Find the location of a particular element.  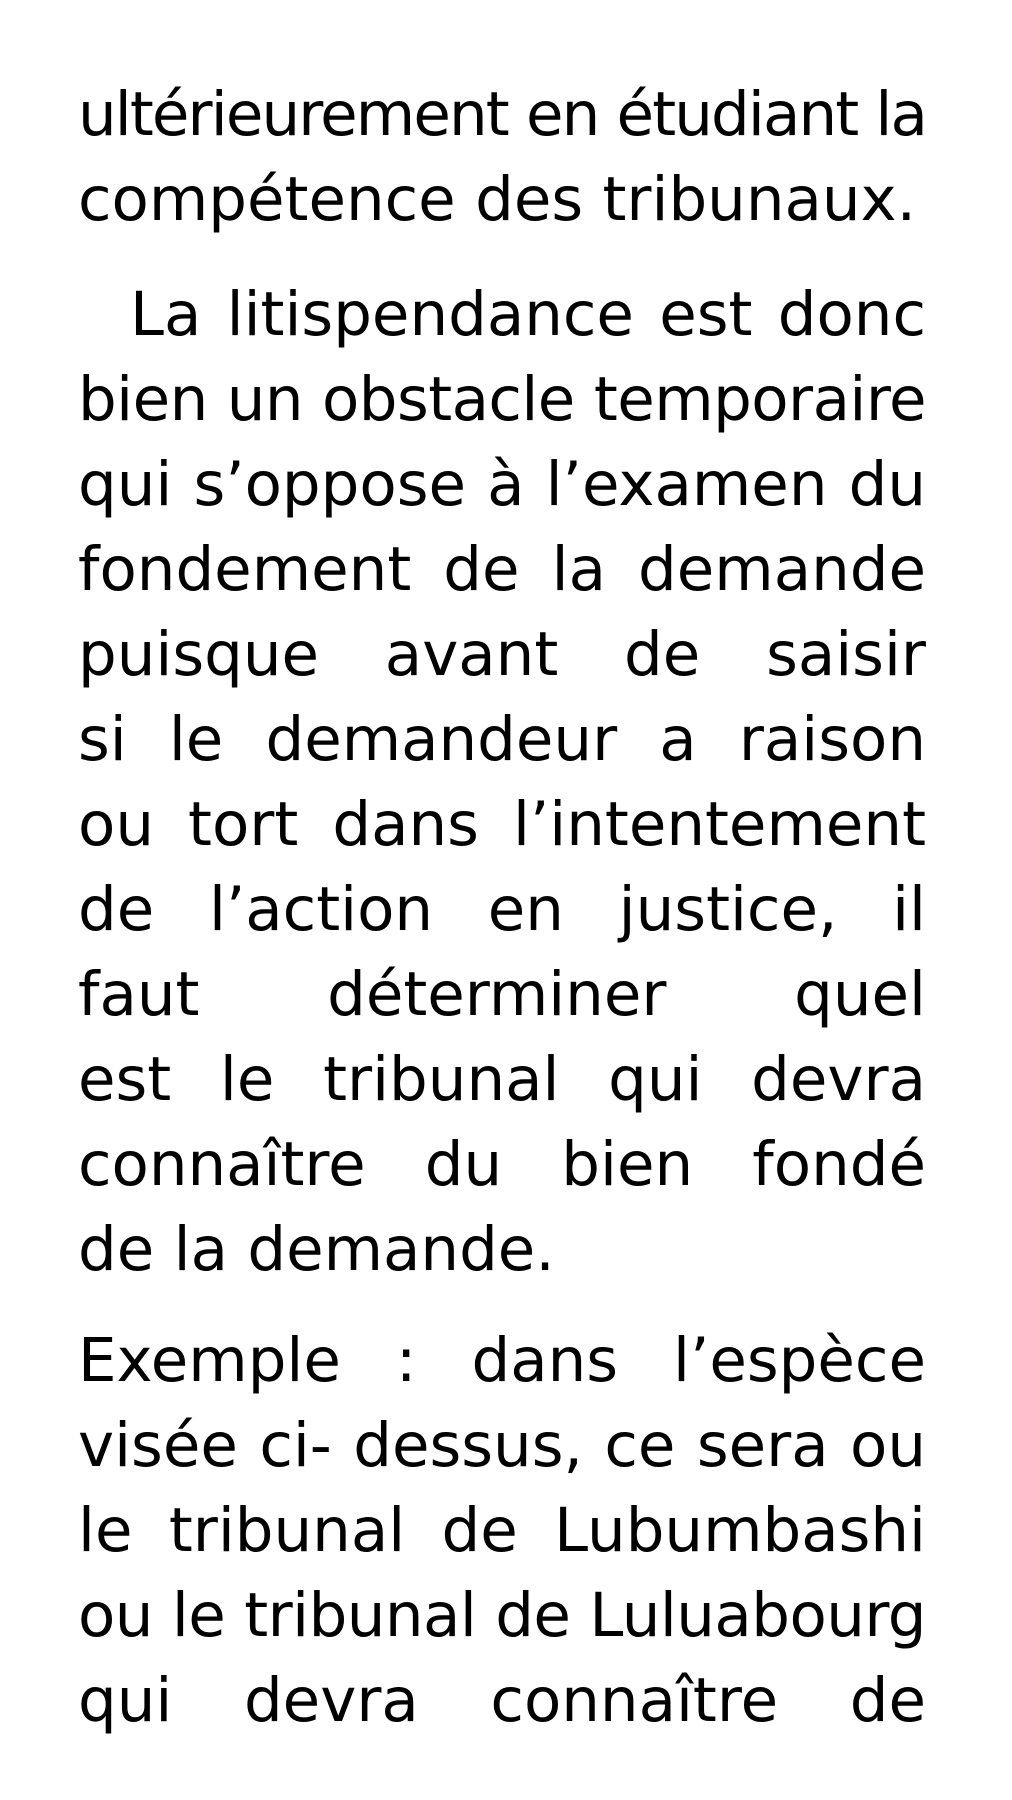

text-line: La litispendance est donc is located at coordinates (528, 314).